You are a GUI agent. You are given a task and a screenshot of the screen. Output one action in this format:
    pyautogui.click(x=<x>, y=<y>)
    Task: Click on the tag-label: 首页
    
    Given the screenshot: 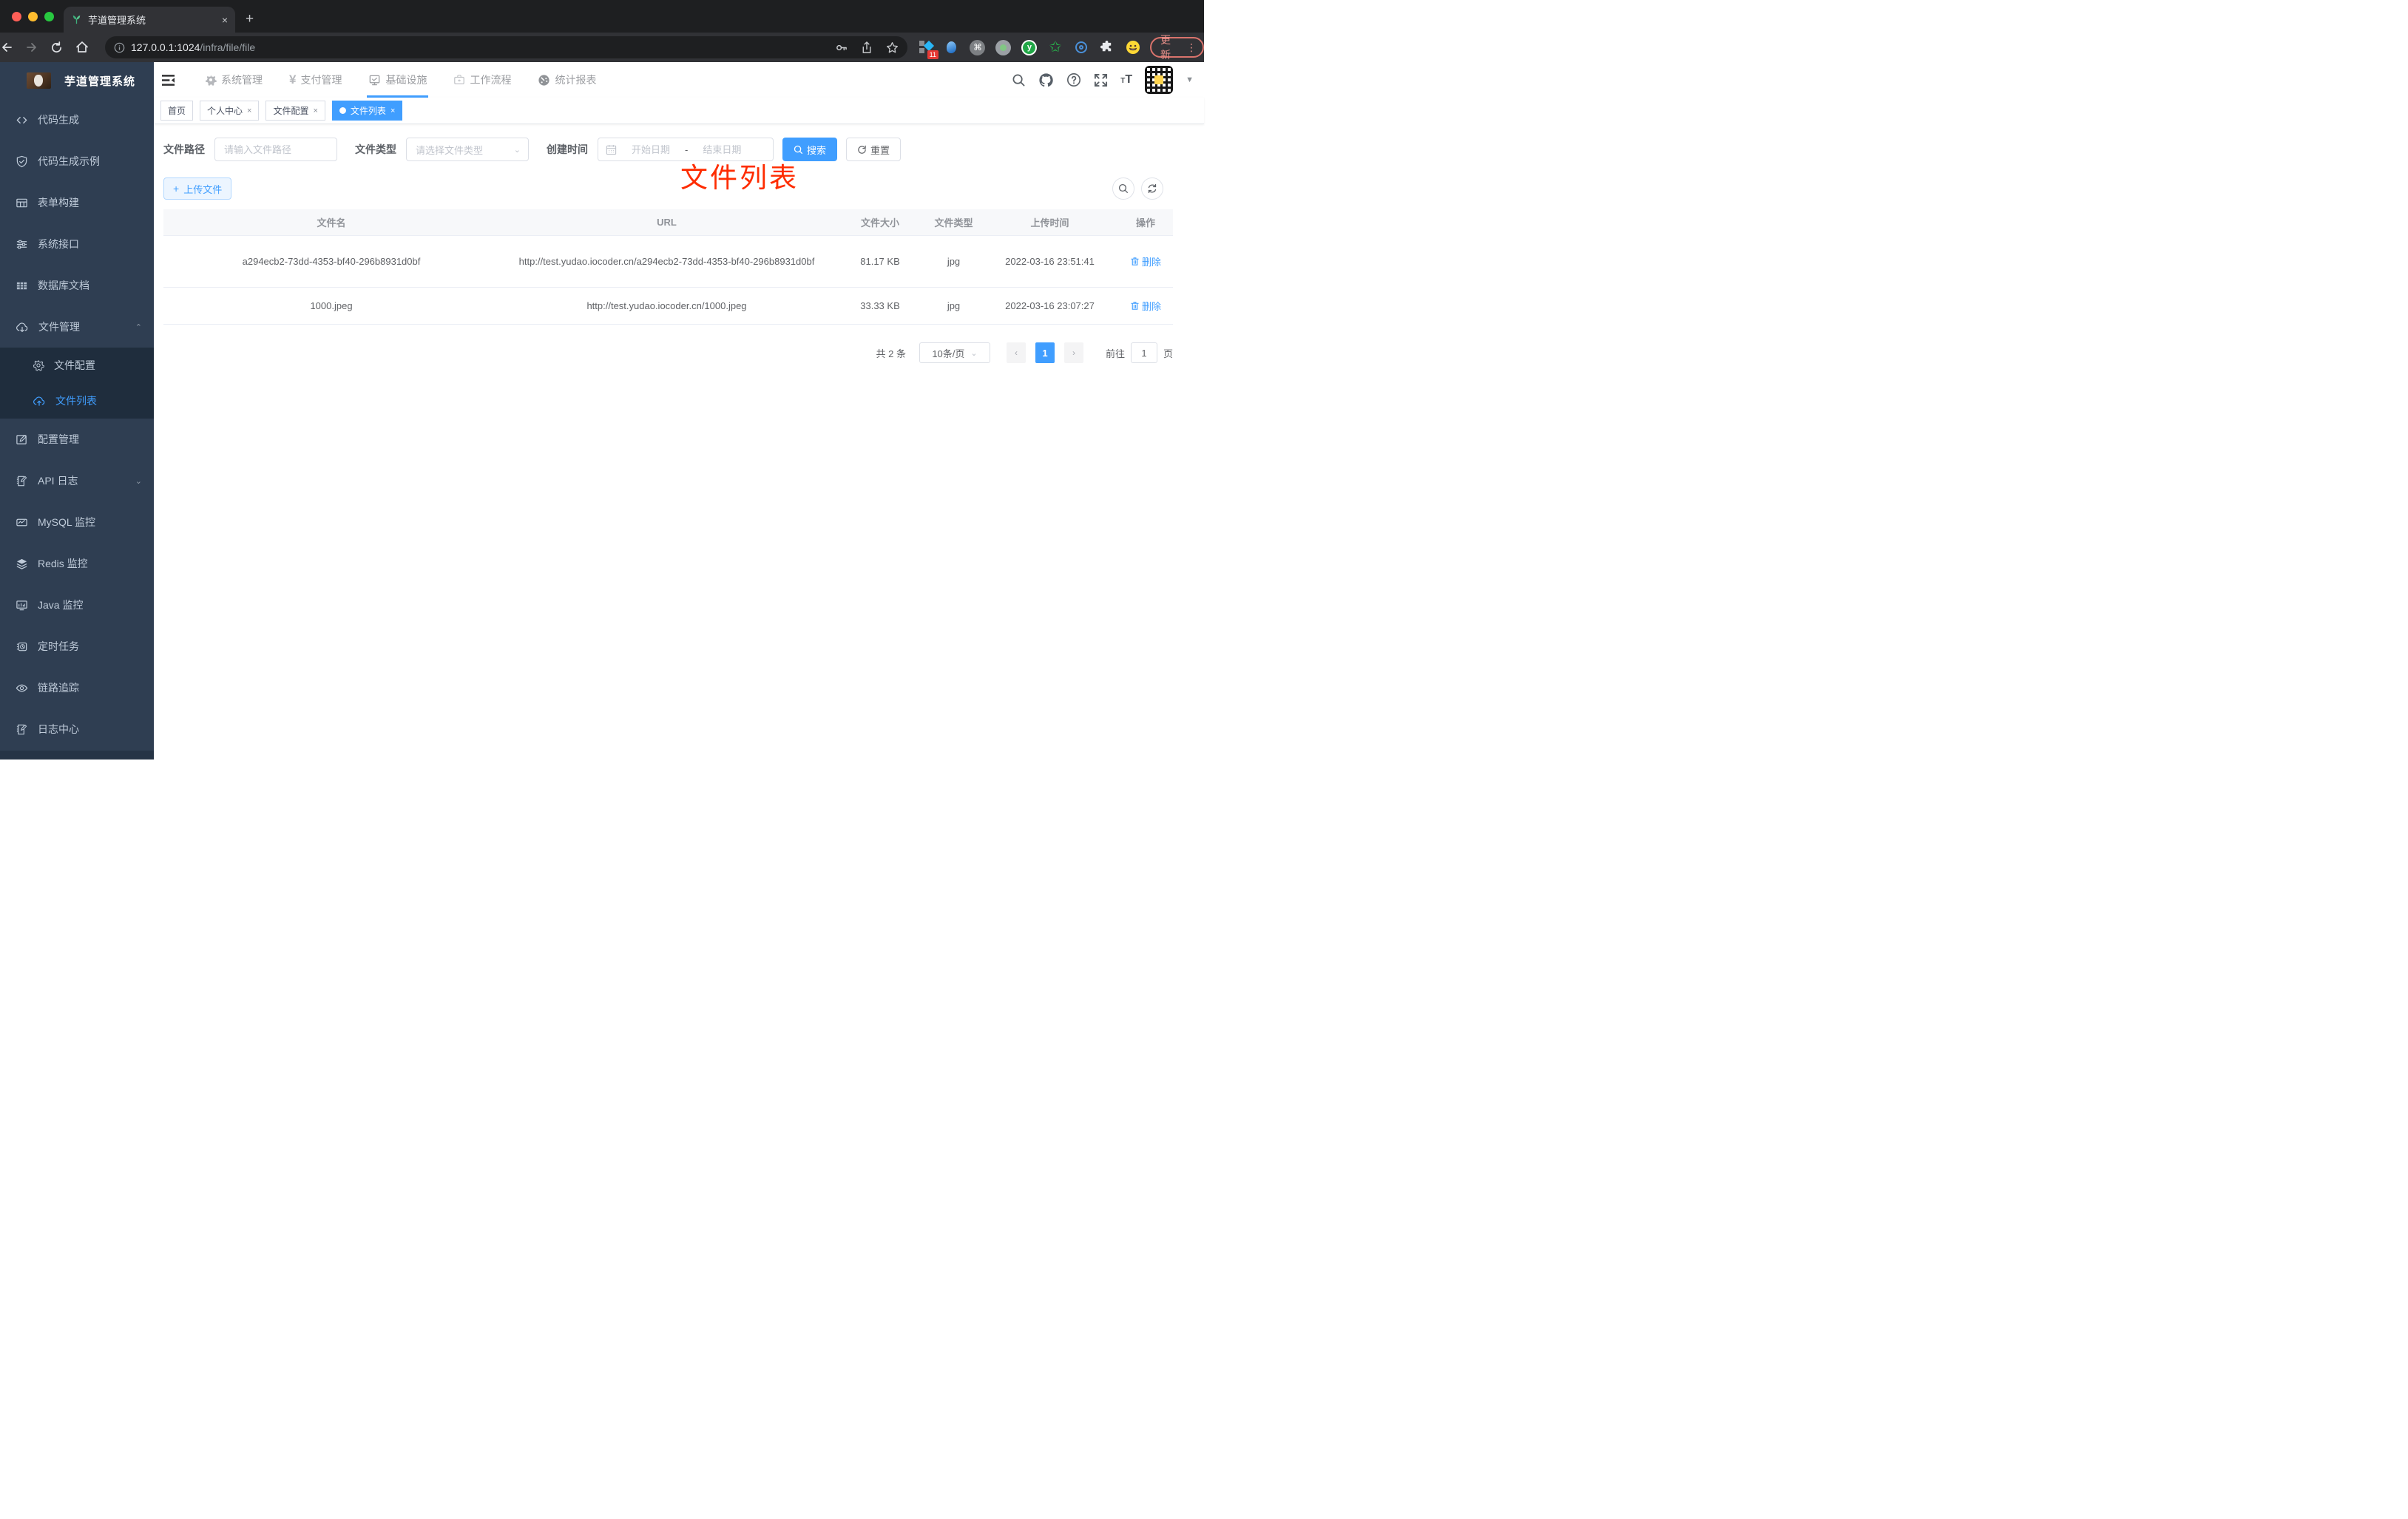 What is the action you would take?
    pyautogui.click(x=177, y=111)
    